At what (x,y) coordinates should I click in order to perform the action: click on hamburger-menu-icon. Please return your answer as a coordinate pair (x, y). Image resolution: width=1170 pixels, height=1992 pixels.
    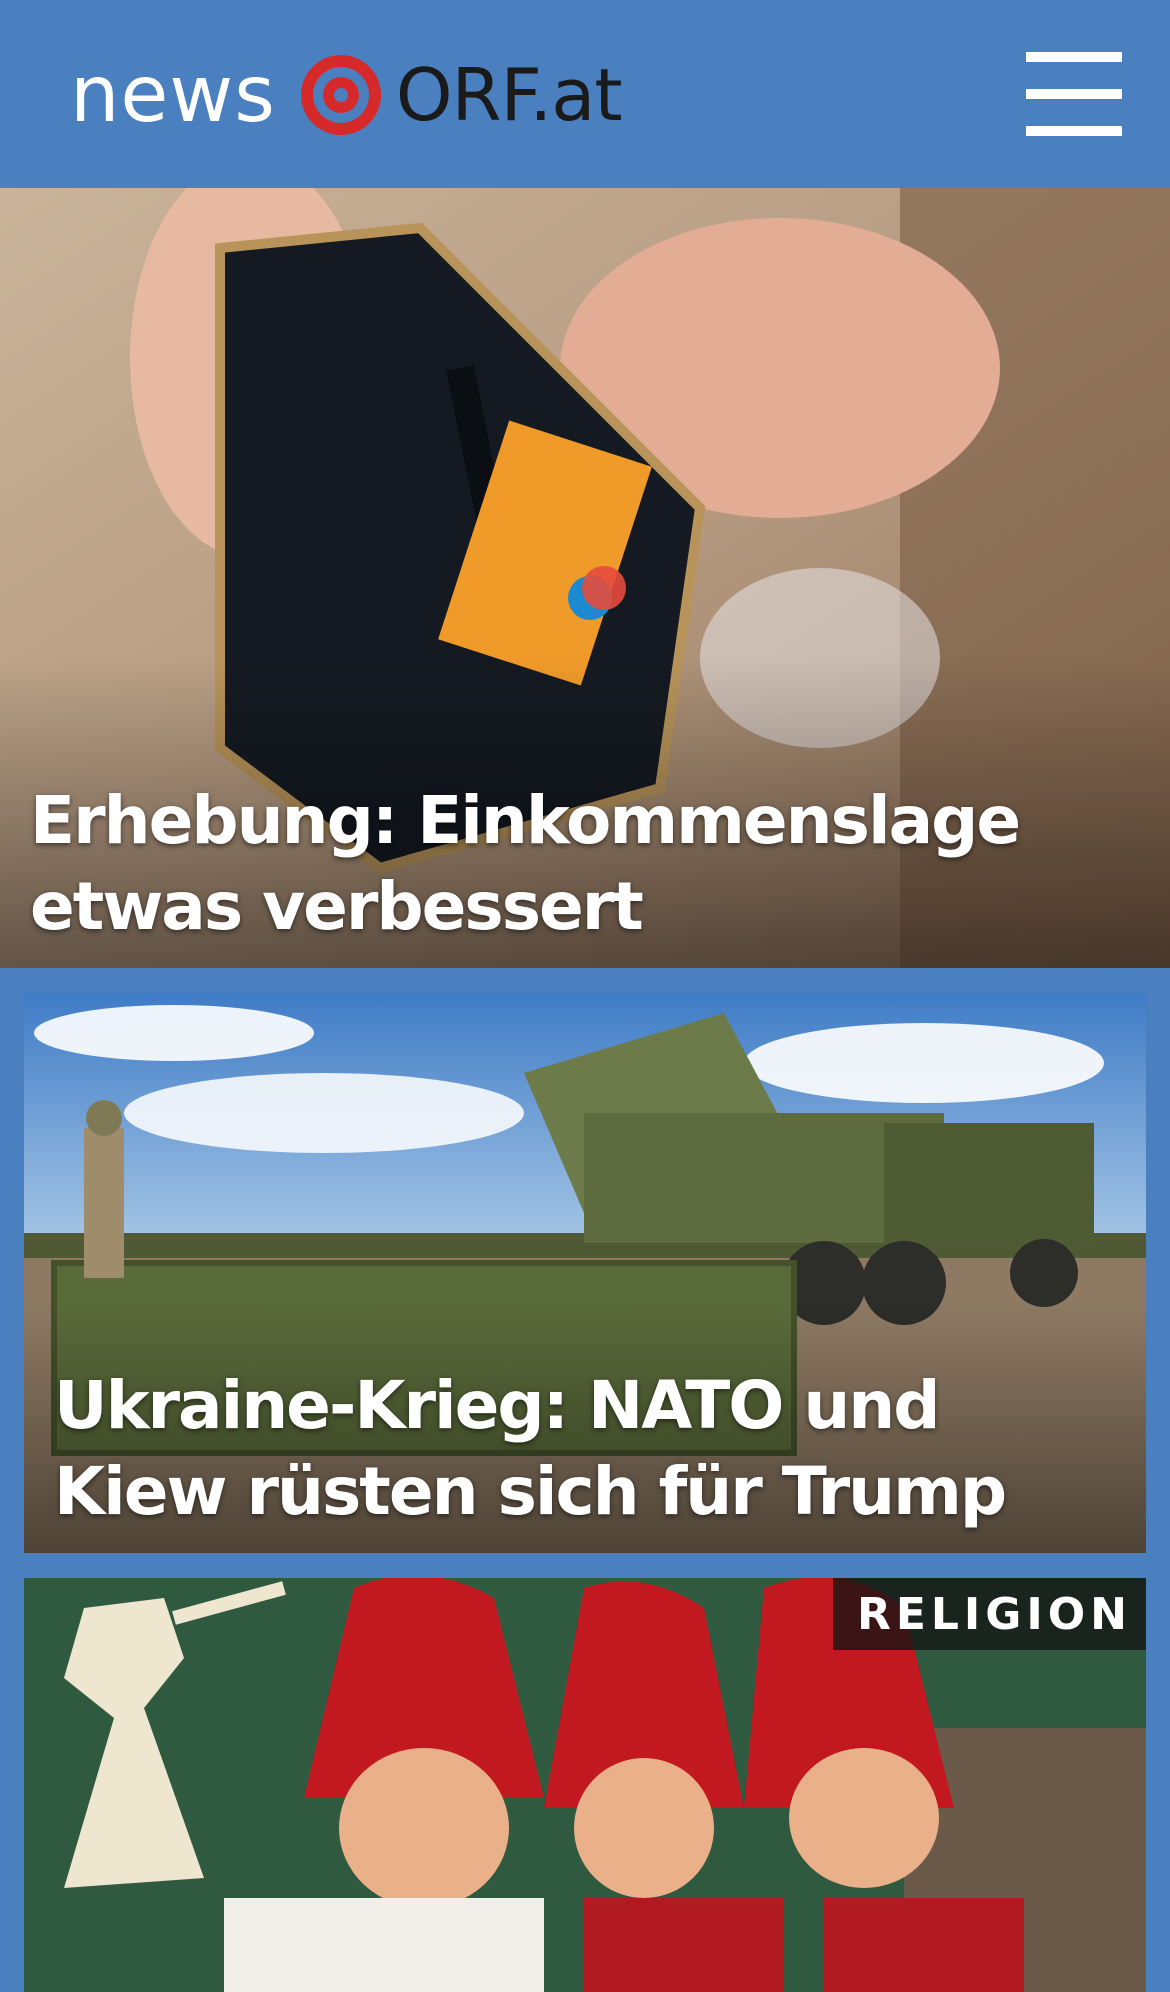
    Looking at the image, I should click on (1074, 94).